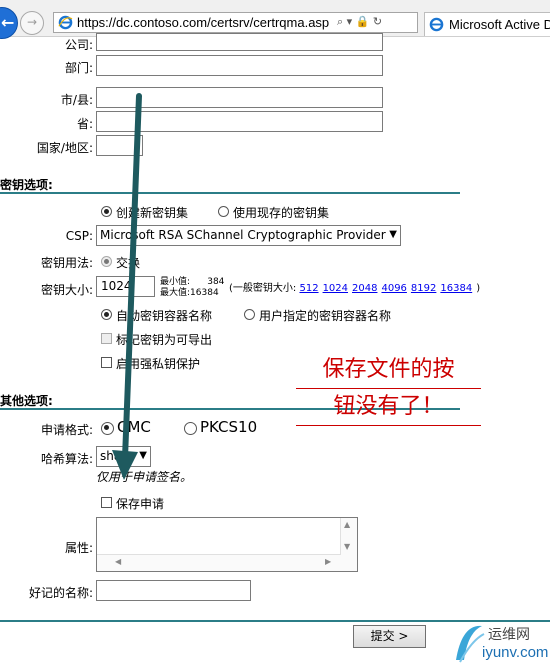 This screenshot has width=550, height=668. Describe the element at coordinates (470, 644) in the screenshot. I see `swoosh-icon` at that location.